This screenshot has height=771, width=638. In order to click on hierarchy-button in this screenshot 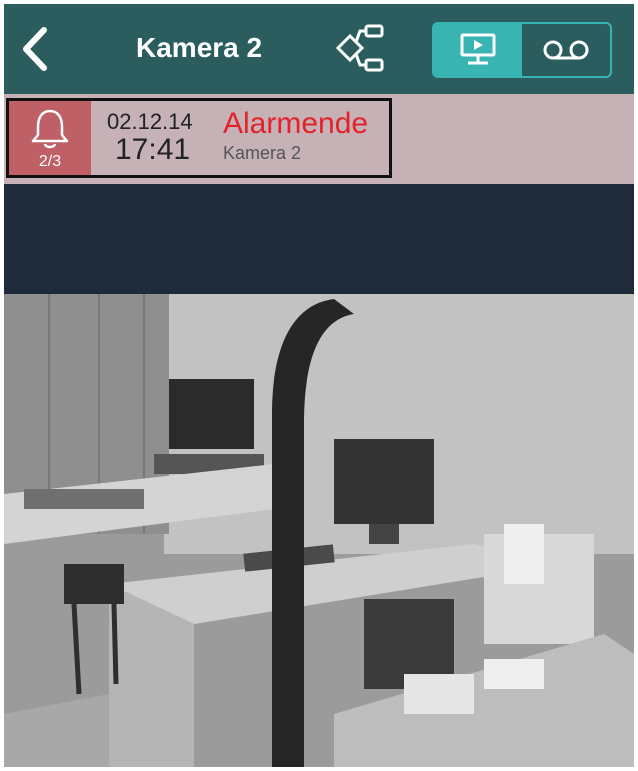, I will do `click(360, 48)`.